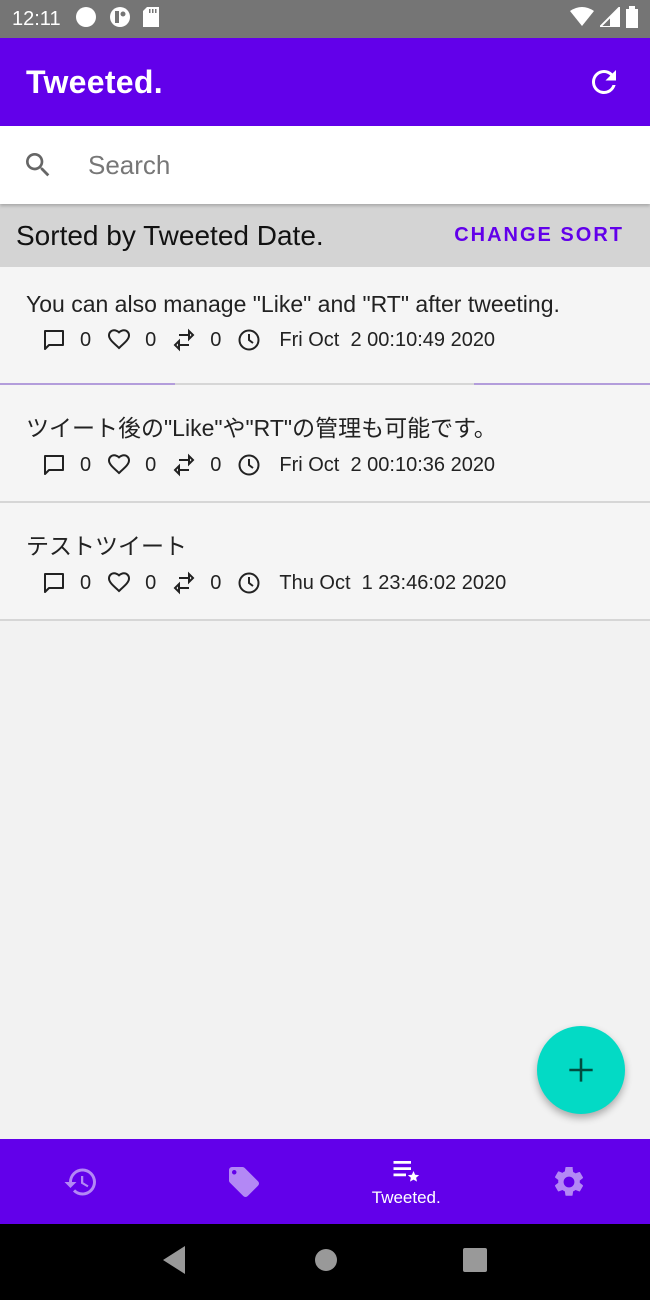 This screenshot has width=650, height=1300. Describe the element at coordinates (150, 19) in the screenshot. I see `sd-card-icon` at that location.